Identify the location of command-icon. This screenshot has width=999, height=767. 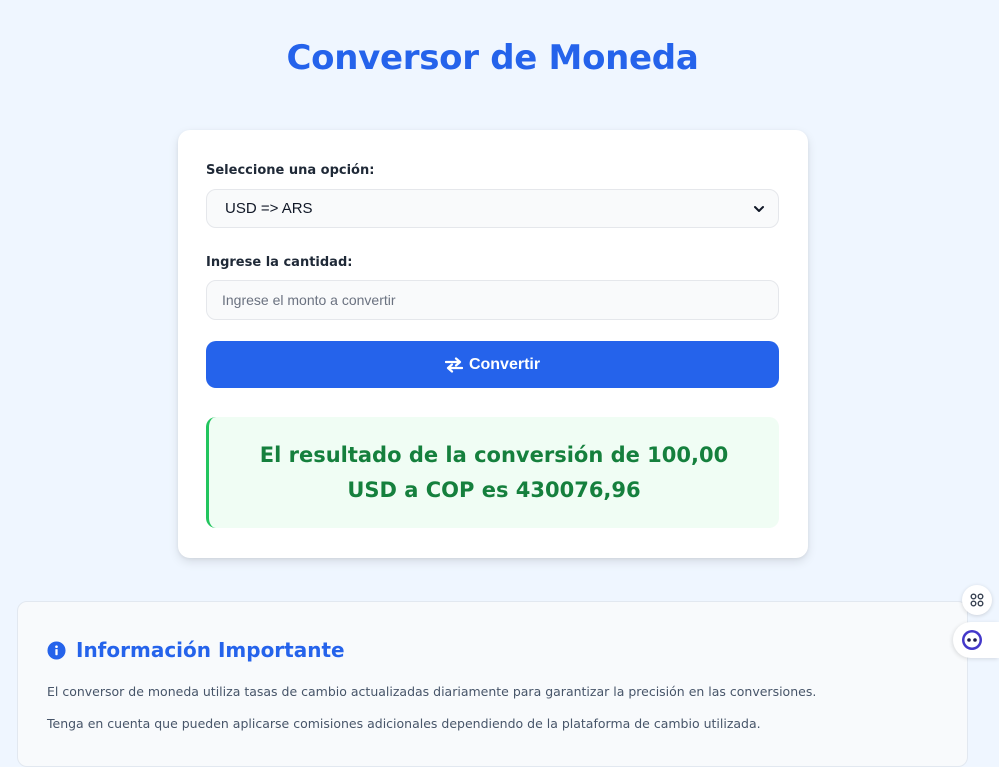
(977, 600).